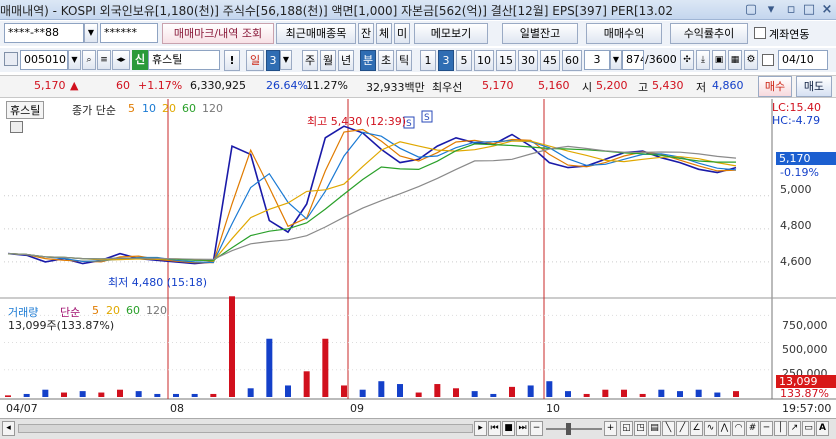 The height and width of the screenshot is (439, 836). Describe the element at coordinates (428, 60) in the screenshot. I see `interval-1-button: 1` at that location.